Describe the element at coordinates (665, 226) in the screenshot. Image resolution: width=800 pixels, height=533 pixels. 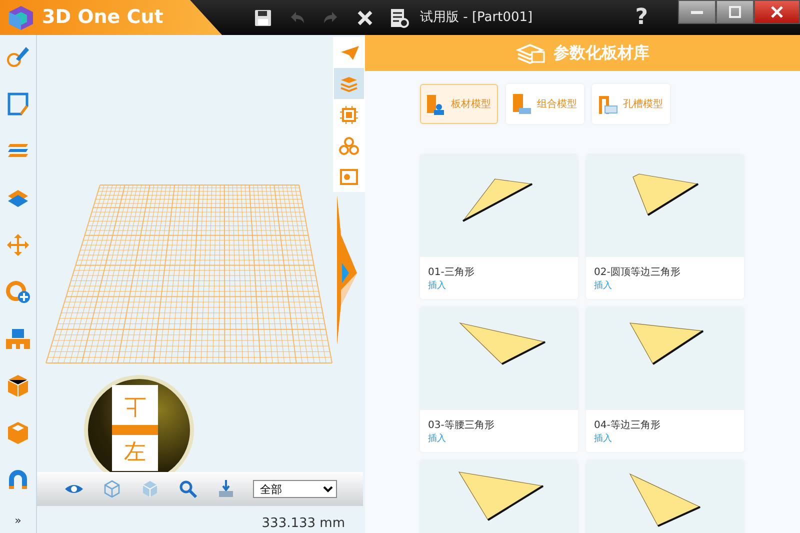
I see `model-card: 02-圆顶等边三角形 插入` at that location.